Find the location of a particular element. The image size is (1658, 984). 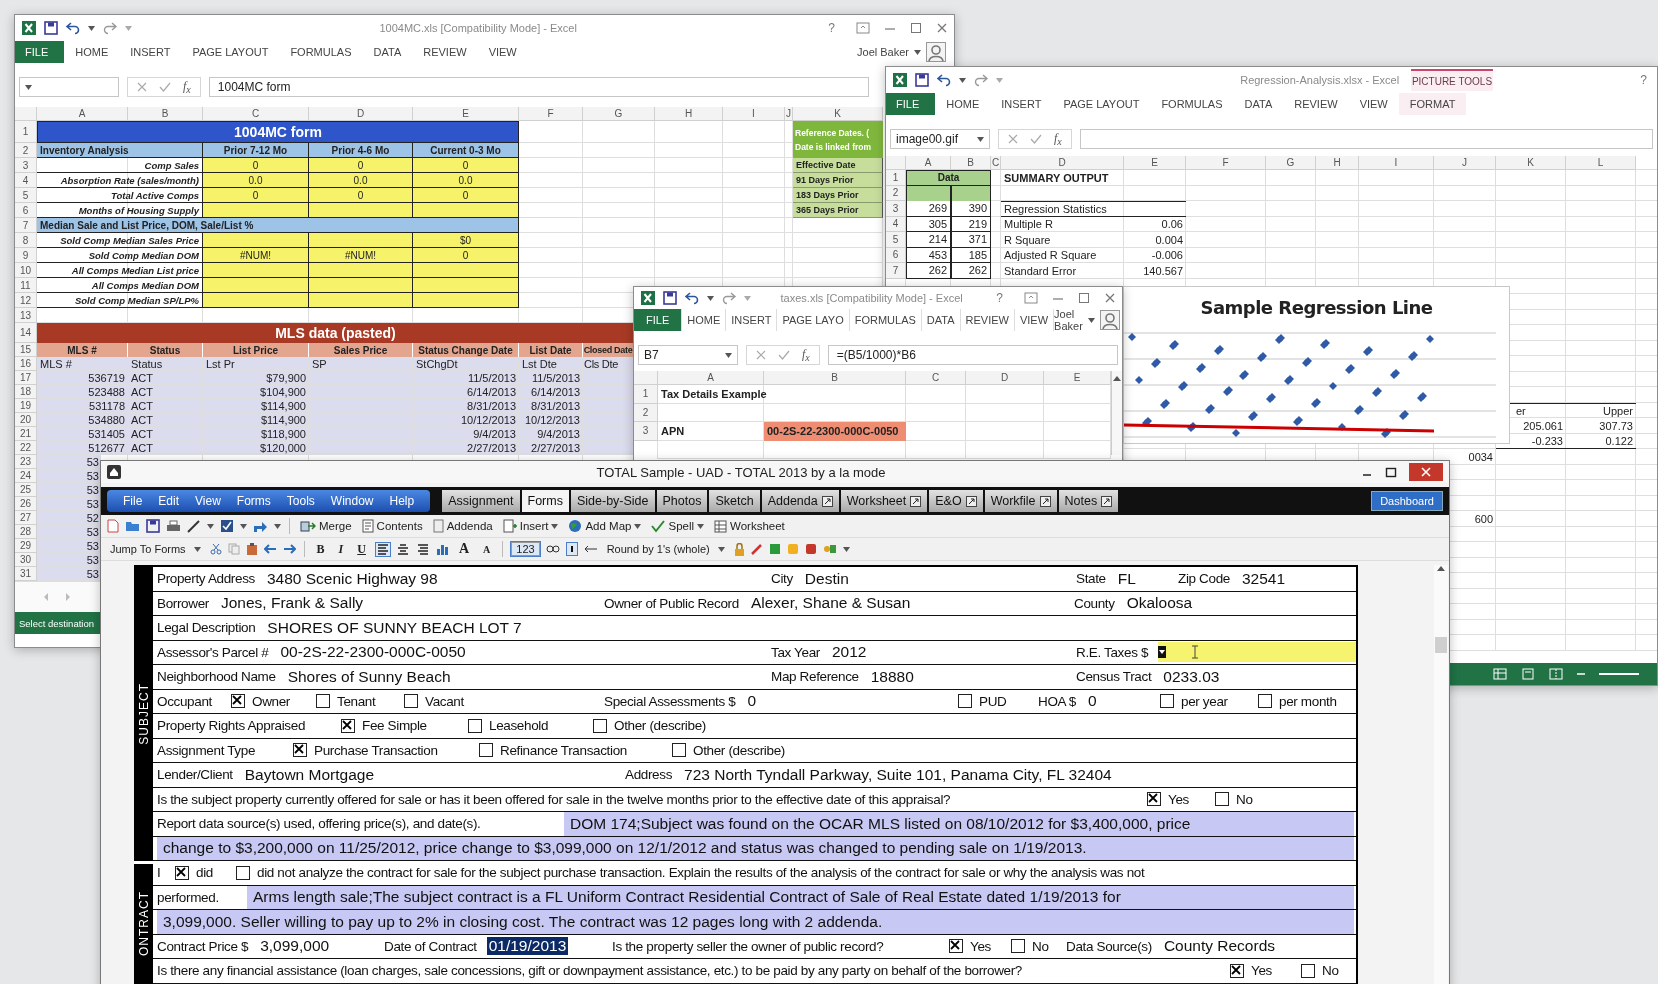

undo-icon is located at coordinates (270, 549).